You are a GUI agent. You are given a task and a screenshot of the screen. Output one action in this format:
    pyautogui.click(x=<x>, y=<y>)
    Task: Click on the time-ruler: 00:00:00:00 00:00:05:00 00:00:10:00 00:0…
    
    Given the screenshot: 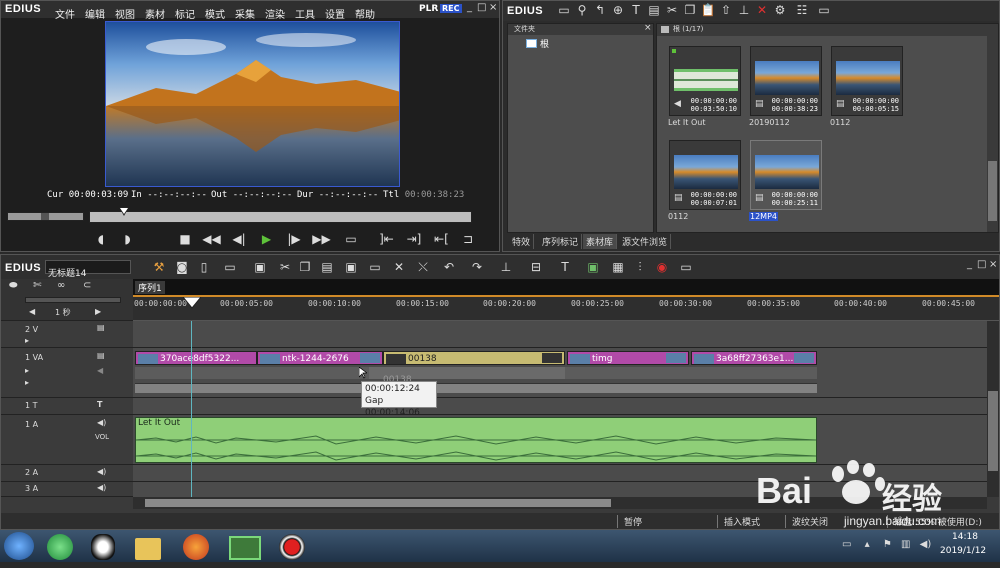 What is the action you would take?
    pyautogui.click(x=566, y=308)
    